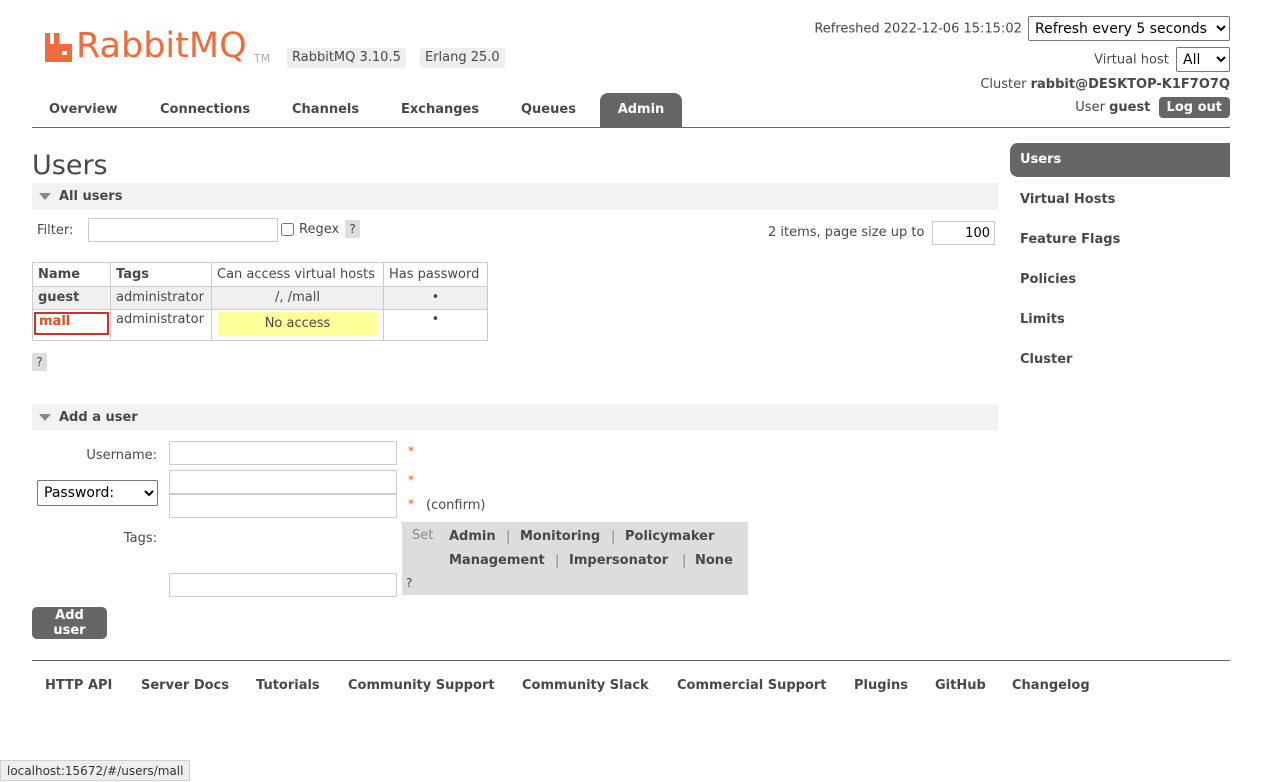  What do you see at coordinates (288, 685) in the screenshot?
I see `footer-link-tutorials: Tutorials` at bounding box center [288, 685].